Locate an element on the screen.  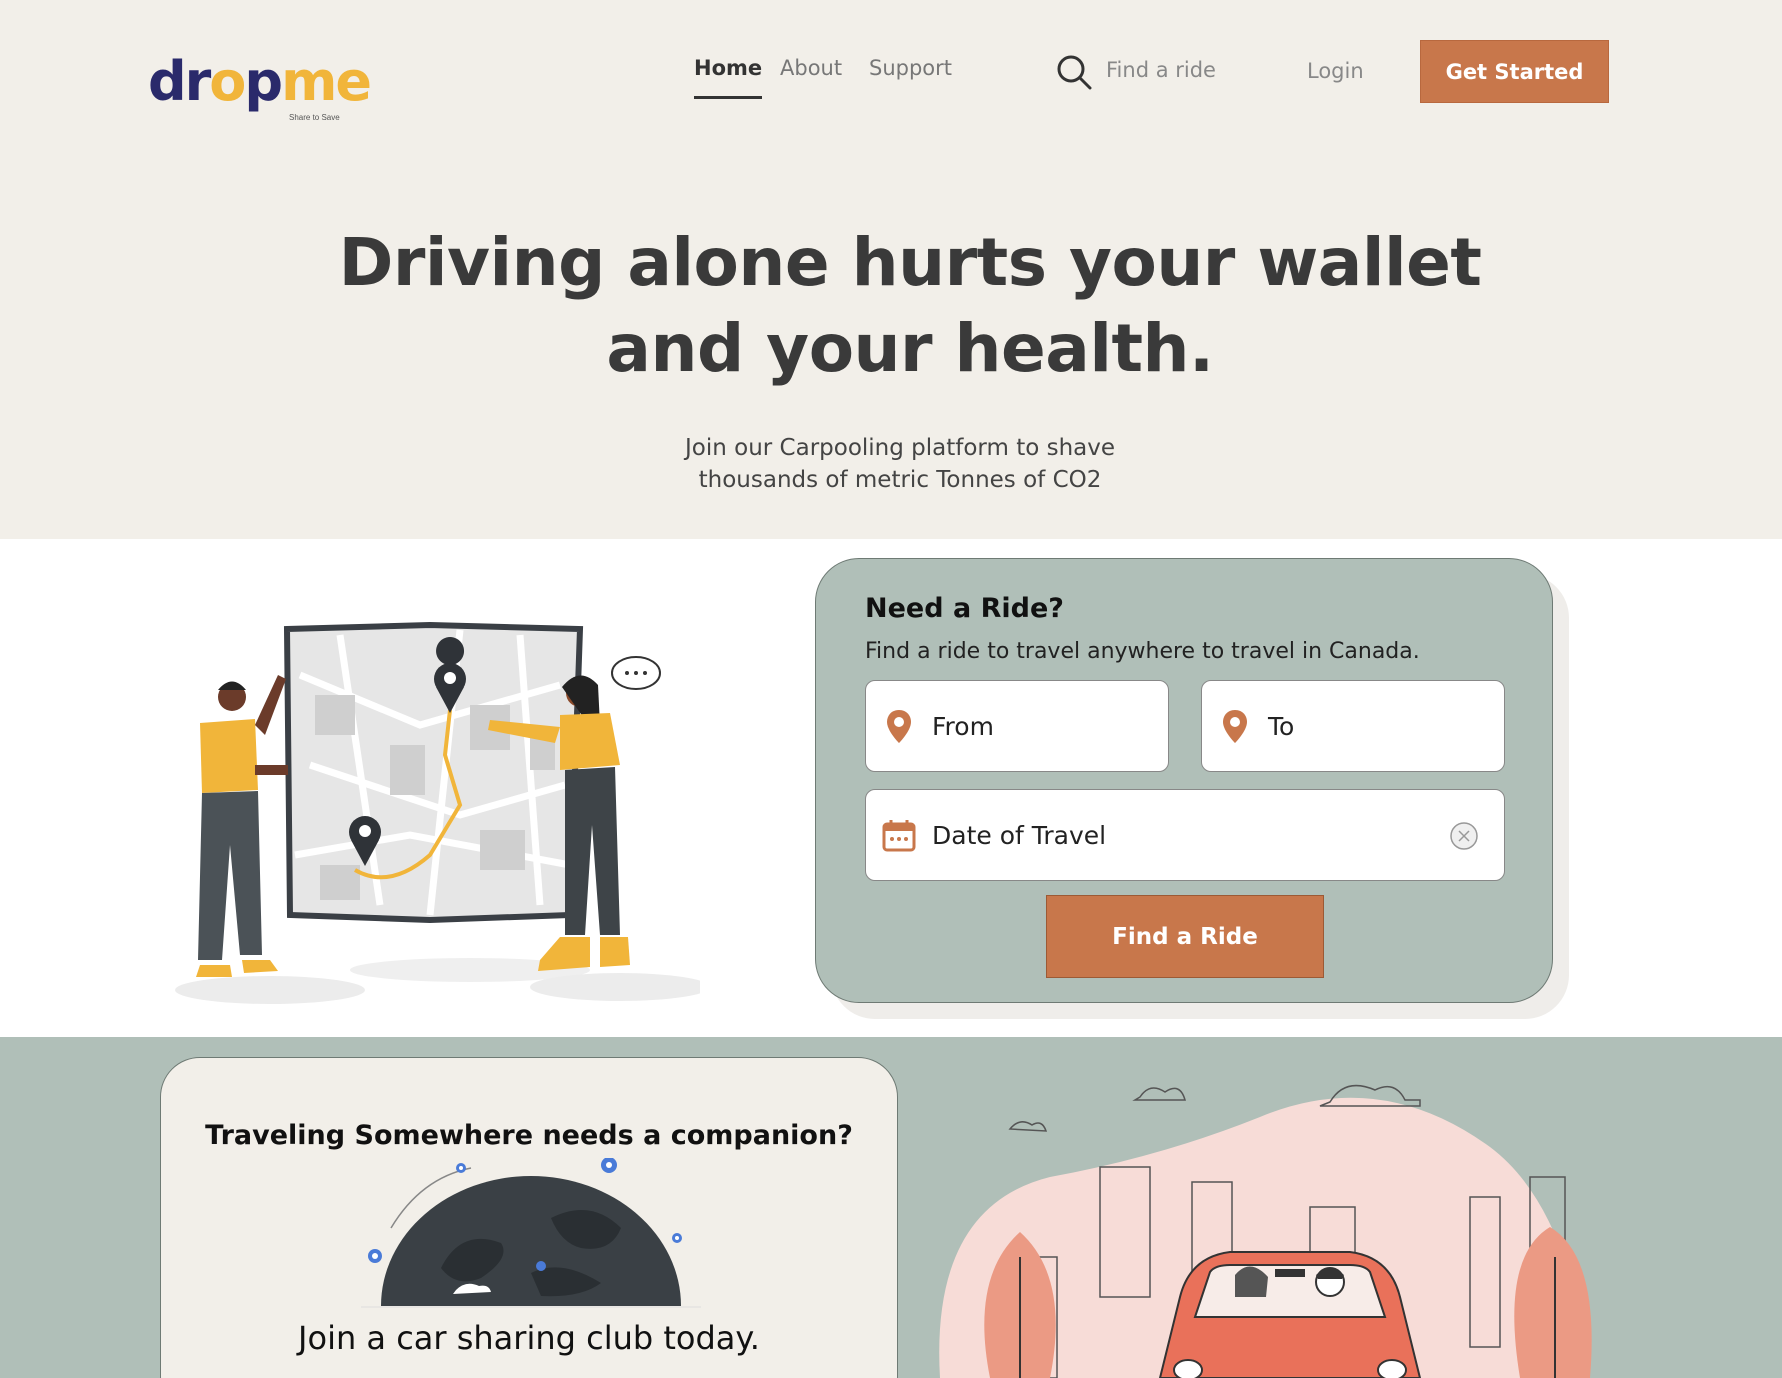
card-title: Need a Ride? is located at coordinates (964, 608).